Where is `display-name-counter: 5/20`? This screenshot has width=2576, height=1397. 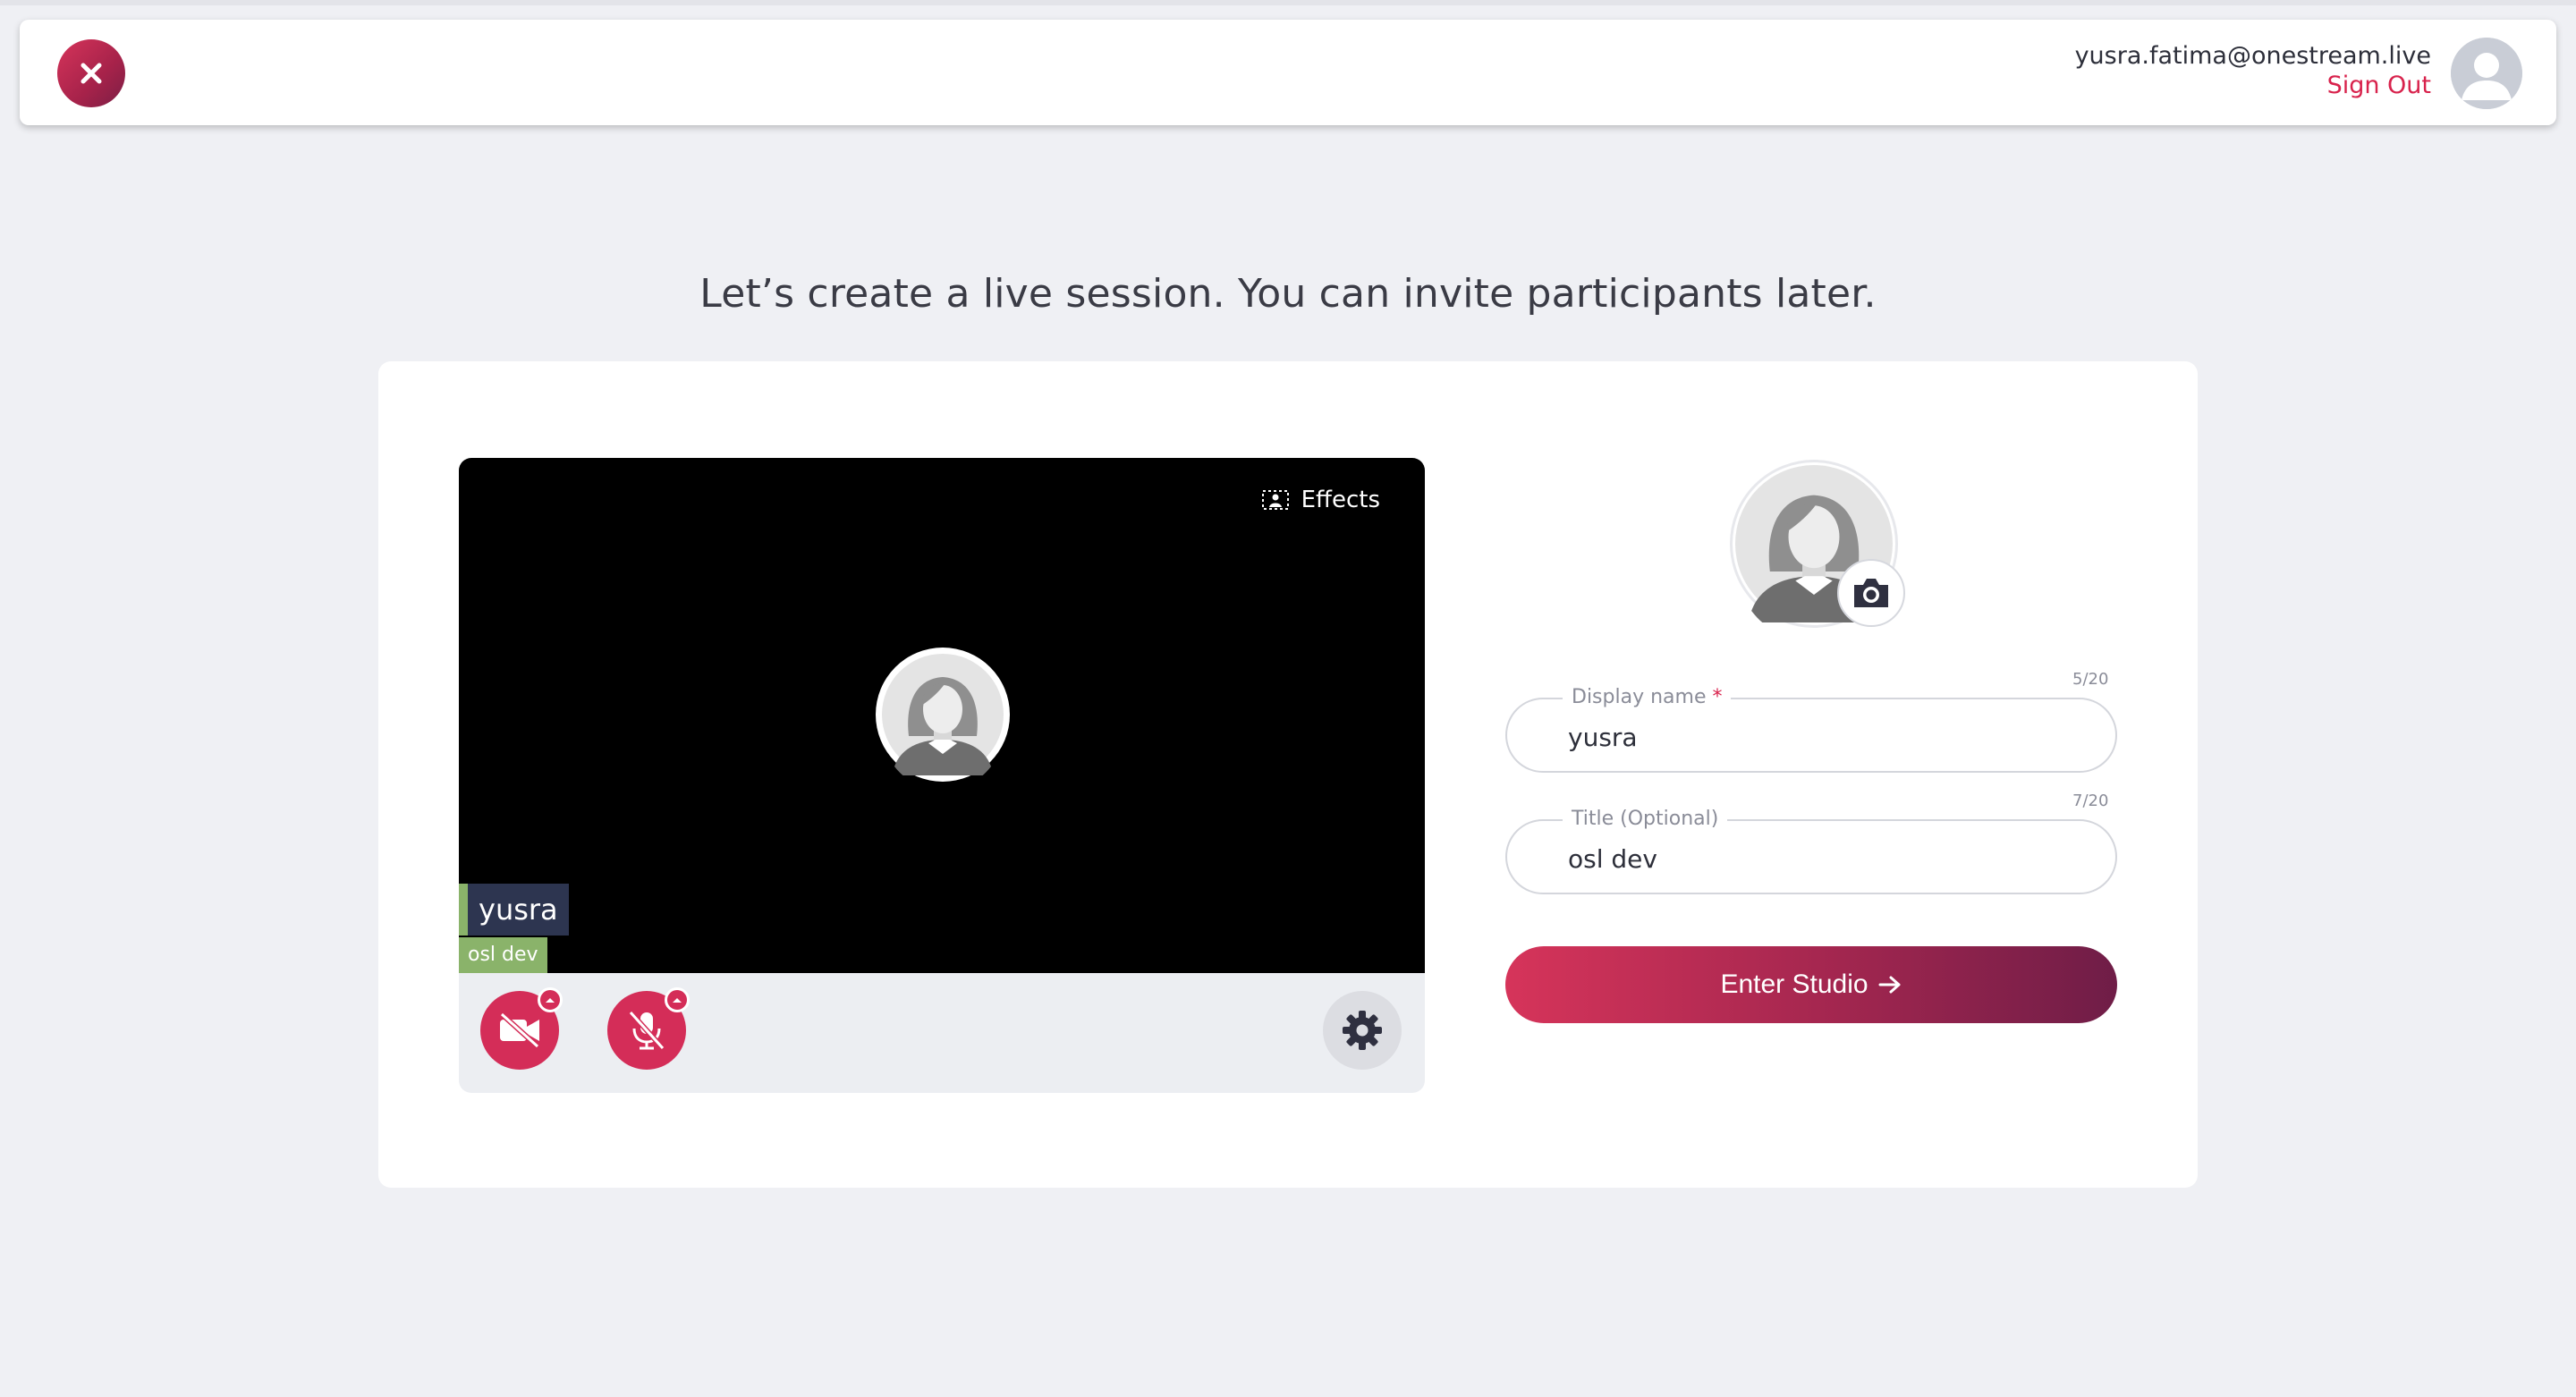 display-name-counter: 5/20 is located at coordinates (2090, 680).